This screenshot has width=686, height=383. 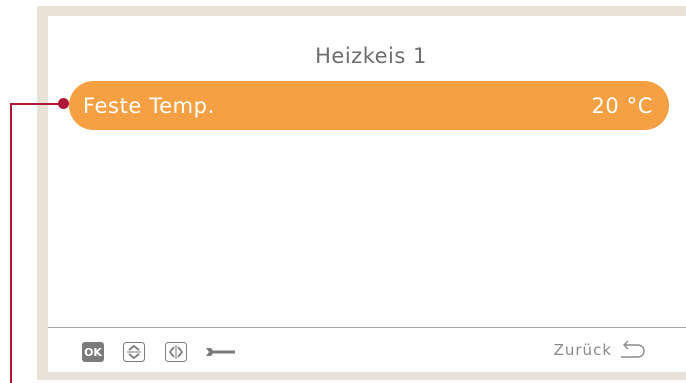 What do you see at coordinates (134, 352) in the screenshot?
I see `up-down-icon` at bounding box center [134, 352].